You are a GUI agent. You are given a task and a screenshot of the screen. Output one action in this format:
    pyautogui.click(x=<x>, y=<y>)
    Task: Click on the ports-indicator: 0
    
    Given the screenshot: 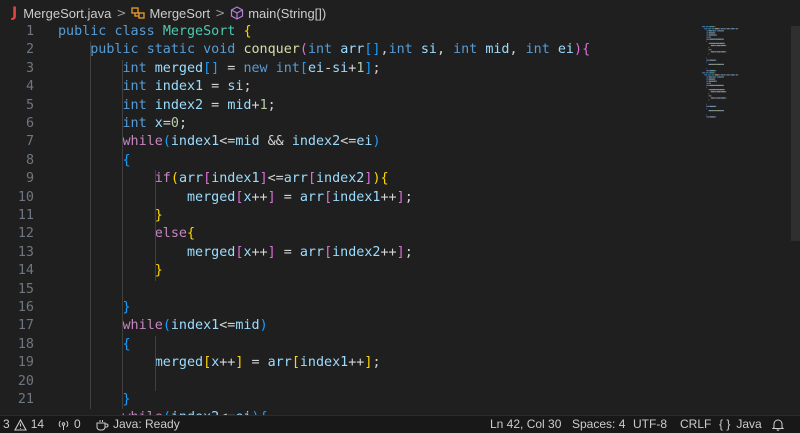 What is the action you would take?
    pyautogui.click(x=69, y=424)
    